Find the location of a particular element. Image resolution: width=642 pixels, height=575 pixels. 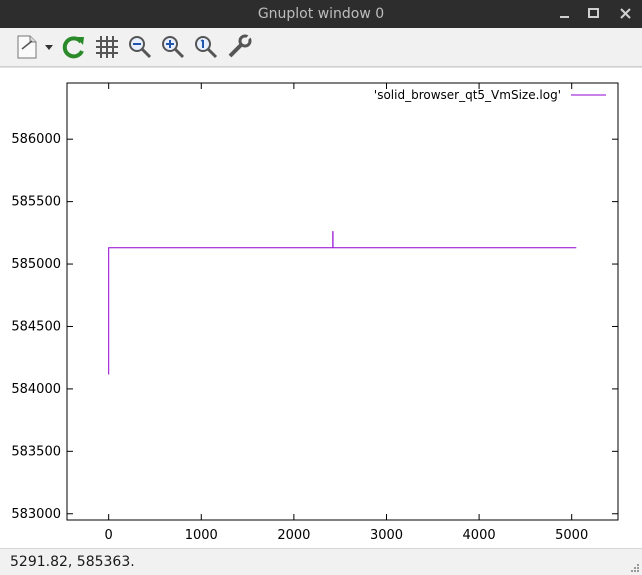

x-tick-label: 5000 is located at coordinates (571, 535).